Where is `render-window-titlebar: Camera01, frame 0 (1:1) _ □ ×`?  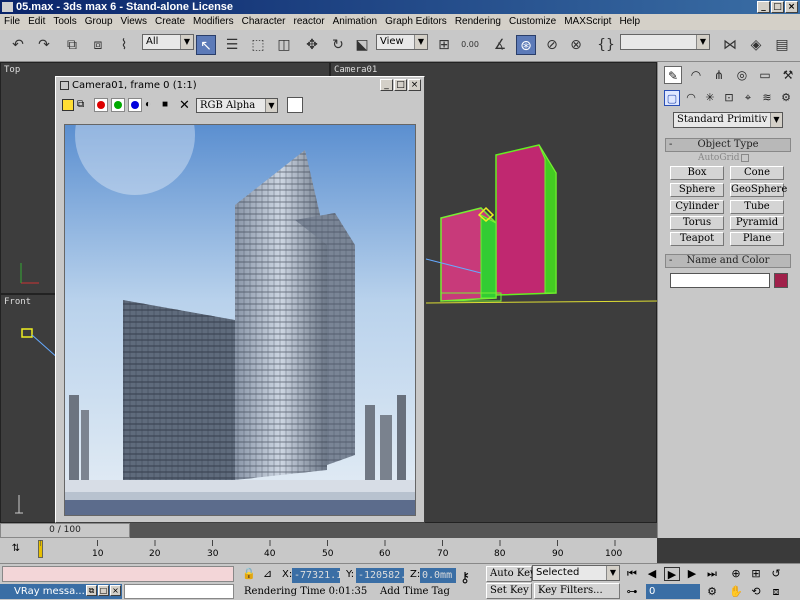
render-window-titlebar: Camera01, frame 0 (1:1) _ □ × is located at coordinates (240, 85).